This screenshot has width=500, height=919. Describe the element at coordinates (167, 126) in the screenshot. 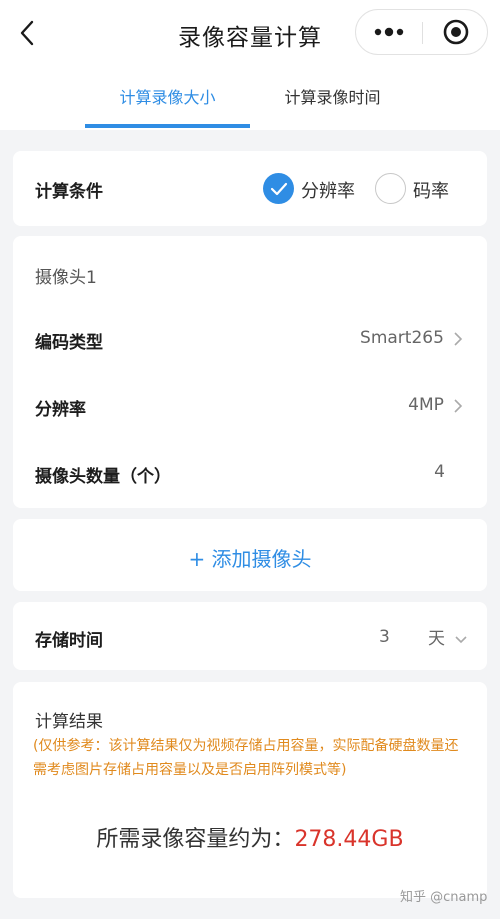

I see `active-tab-indicator` at that location.